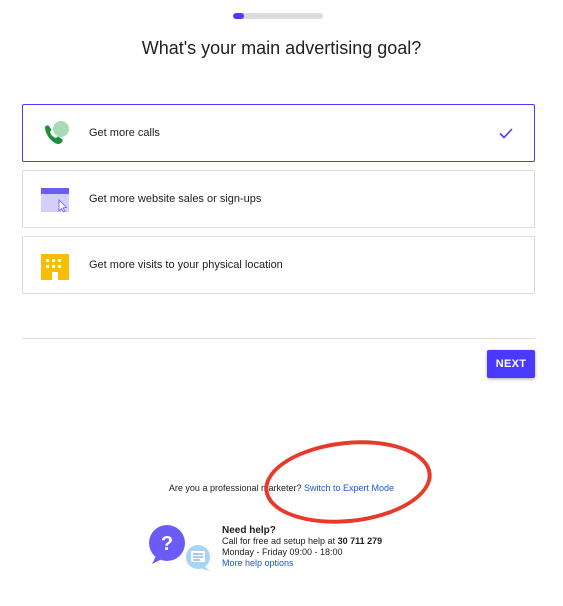 Image resolution: width=563 pixels, height=606 pixels. I want to click on divider, so click(278, 338).